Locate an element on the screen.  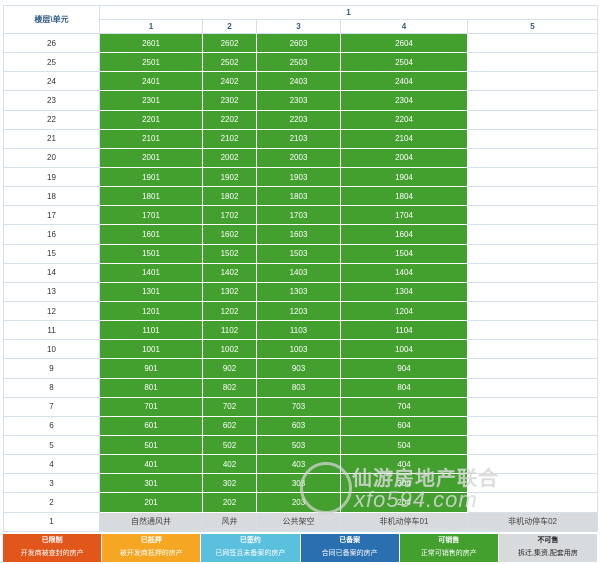
room-cell: 202 is located at coordinates (229, 502).